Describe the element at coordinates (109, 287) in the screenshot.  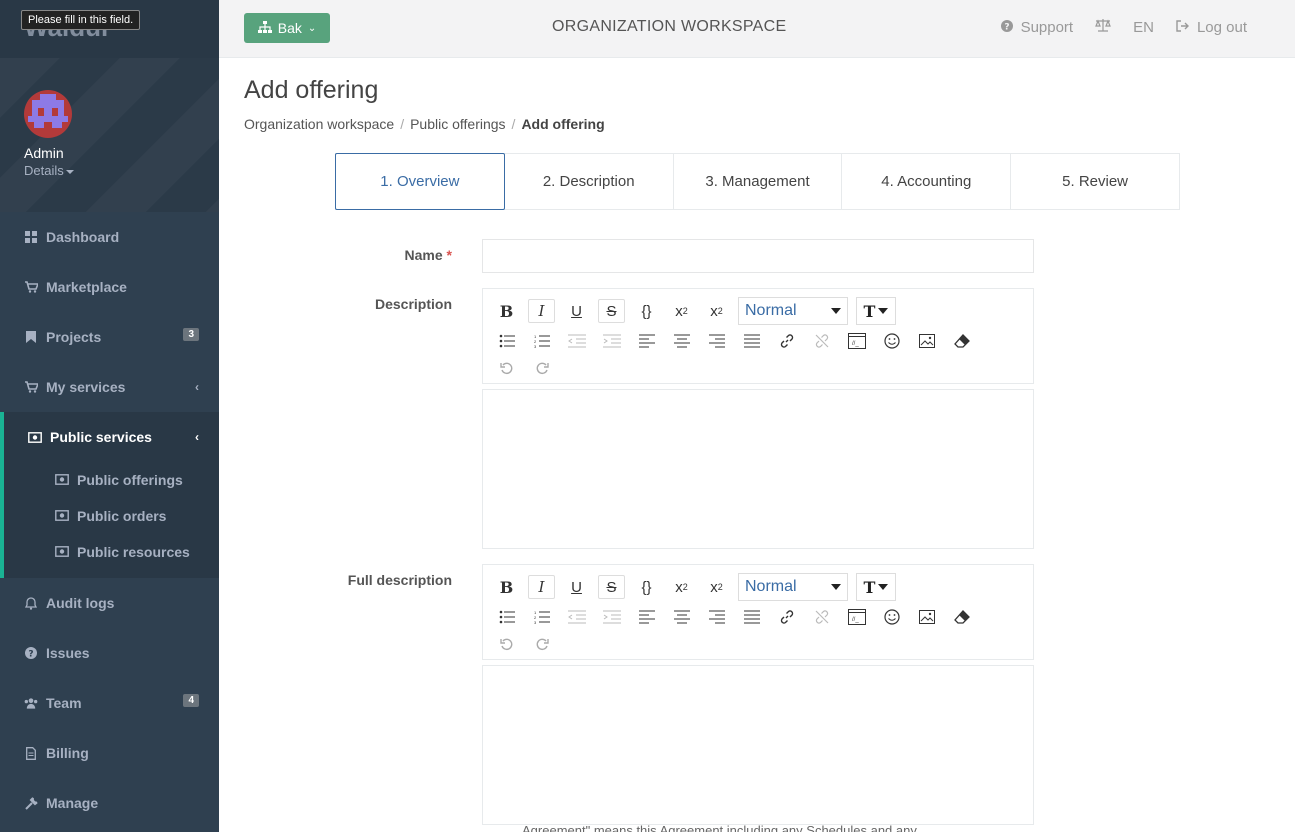
I see `sidebar-item-marketplace: Marketplace` at that location.